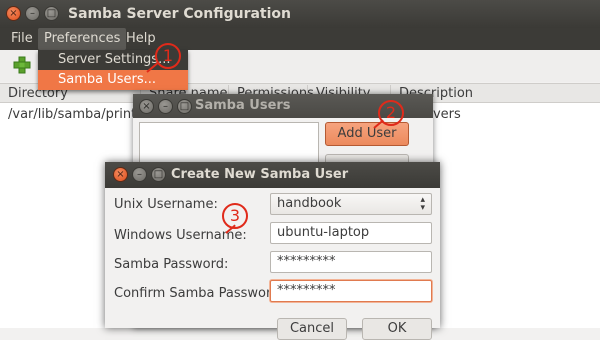  Describe the element at coordinates (397, 329) in the screenshot. I see `ok-button: OK` at that location.